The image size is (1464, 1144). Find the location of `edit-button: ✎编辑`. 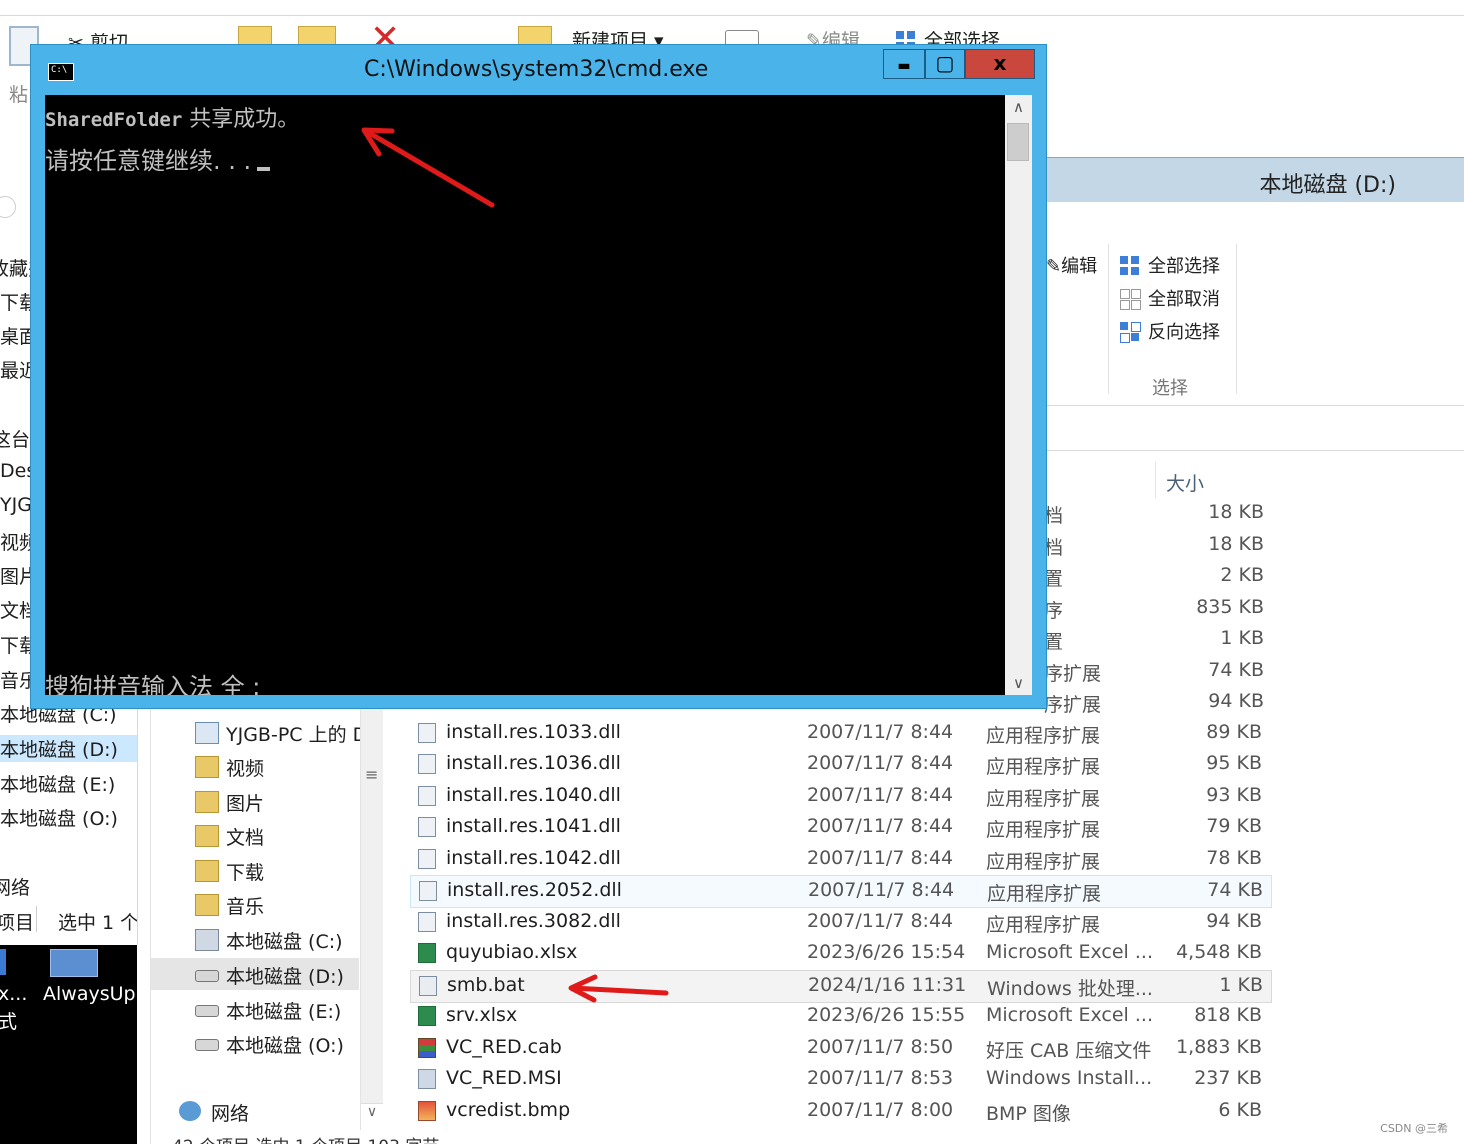

edit-button: ✎编辑 is located at coordinates (1071, 265).